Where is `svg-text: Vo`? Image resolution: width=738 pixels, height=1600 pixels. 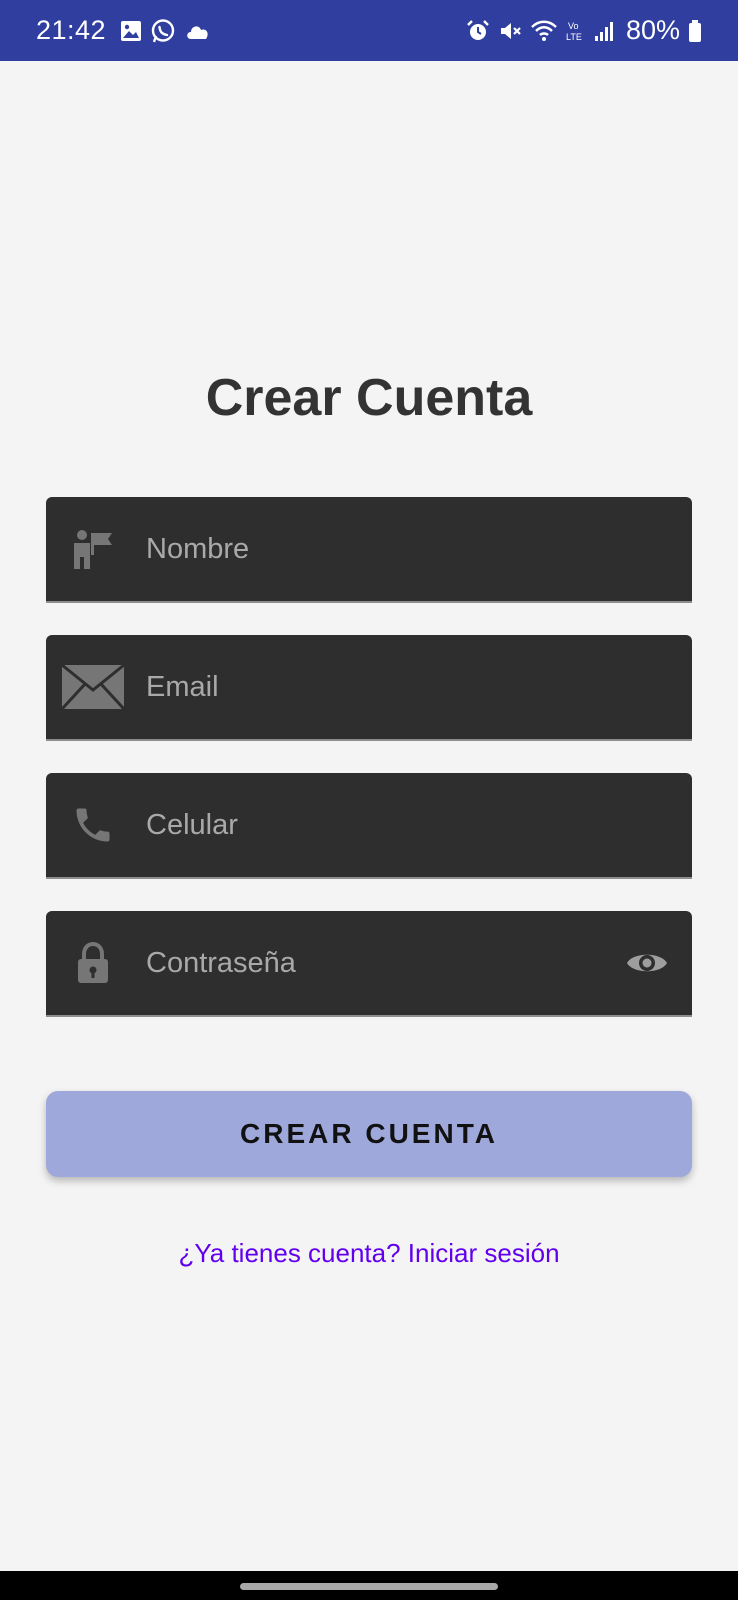 svg-text: Vo is located at coordinates (573, 26).